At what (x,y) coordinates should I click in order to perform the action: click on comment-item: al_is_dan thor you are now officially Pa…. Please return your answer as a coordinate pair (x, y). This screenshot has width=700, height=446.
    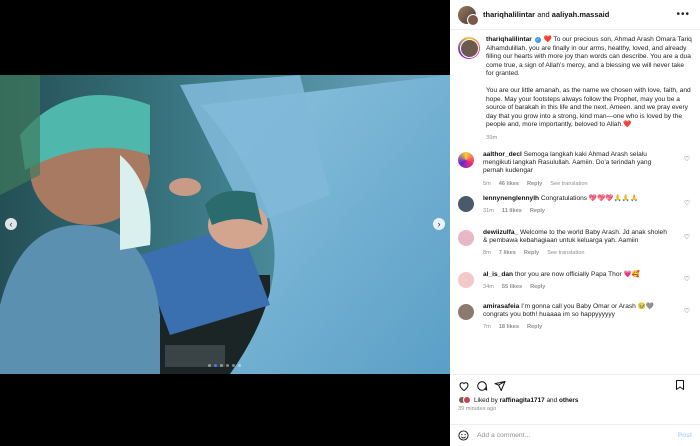
    Looking at the image, I should click on (575, 287).